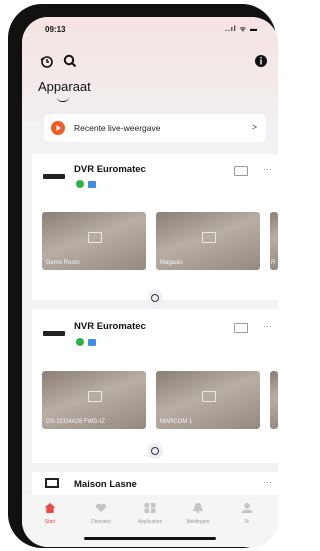 The image size is (320, 551). What do you see at coordinates (150, 27) in the screenshot?
I see `status-bar: 09:13 ..ıl ᯤ ▬` at bounding box center [150, 27].